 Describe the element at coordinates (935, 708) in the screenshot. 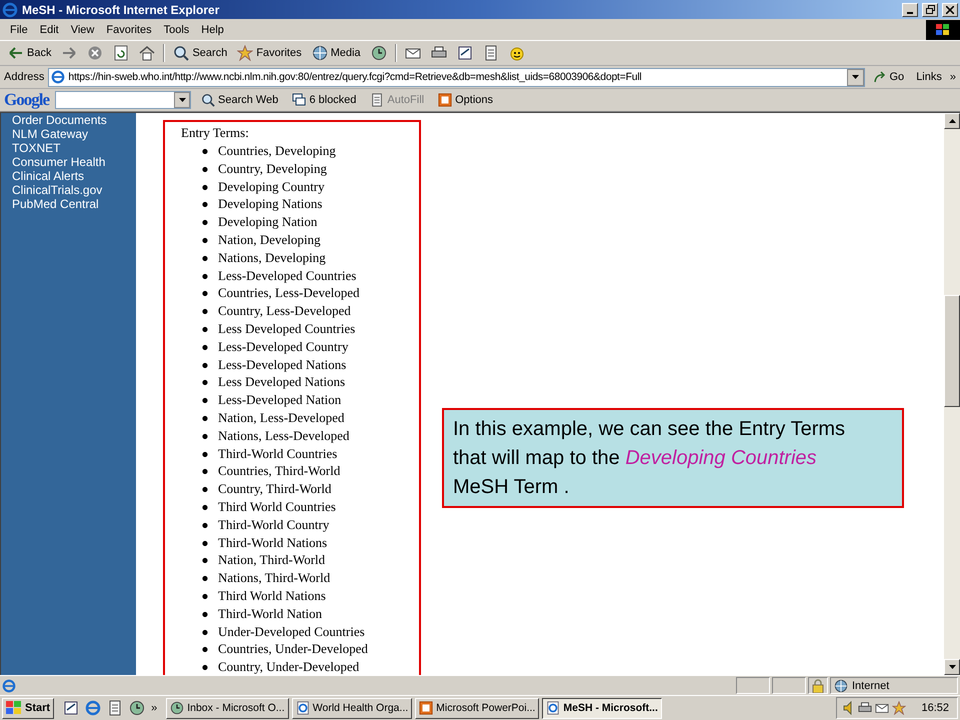

I see `clock: 16:52` at that location.